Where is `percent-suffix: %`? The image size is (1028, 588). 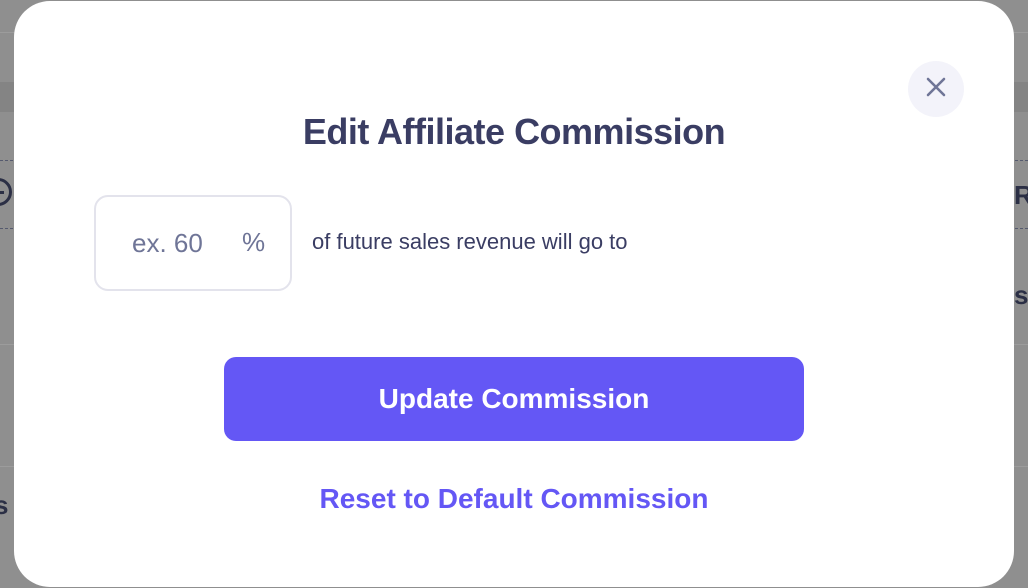
percent-suffix: % is located at coordinates (254, 242).